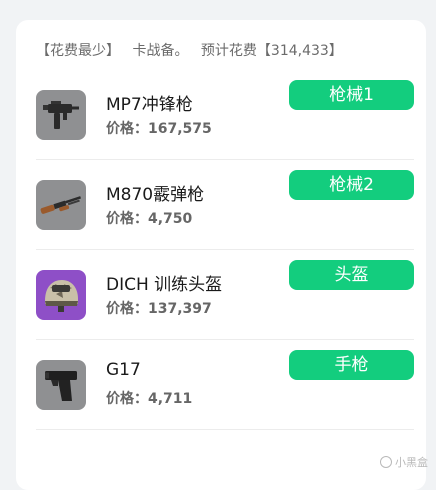  Describe the element at coordinates (180, 309) in the screenshot. I see `price-value: 137,397` at that location.